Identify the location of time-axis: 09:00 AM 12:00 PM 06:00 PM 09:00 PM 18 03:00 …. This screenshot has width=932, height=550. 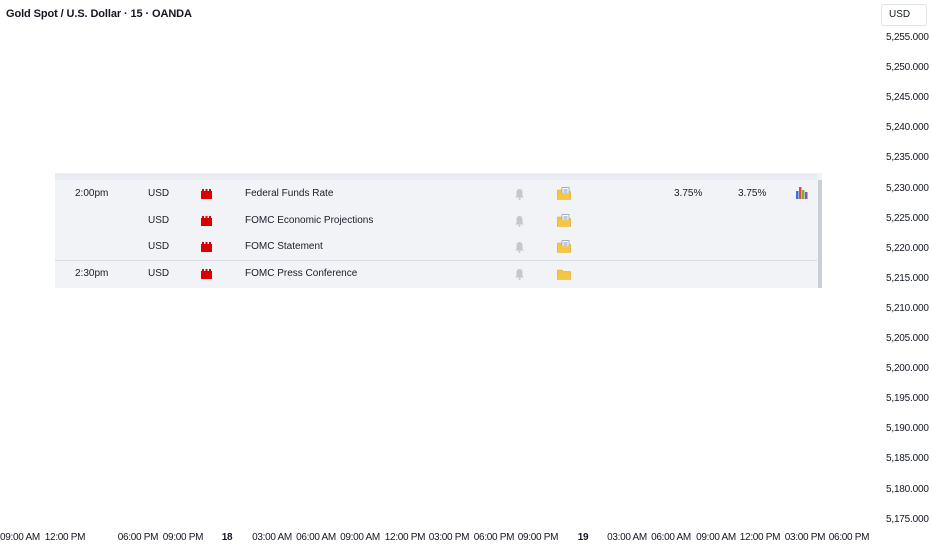
(435, 539).